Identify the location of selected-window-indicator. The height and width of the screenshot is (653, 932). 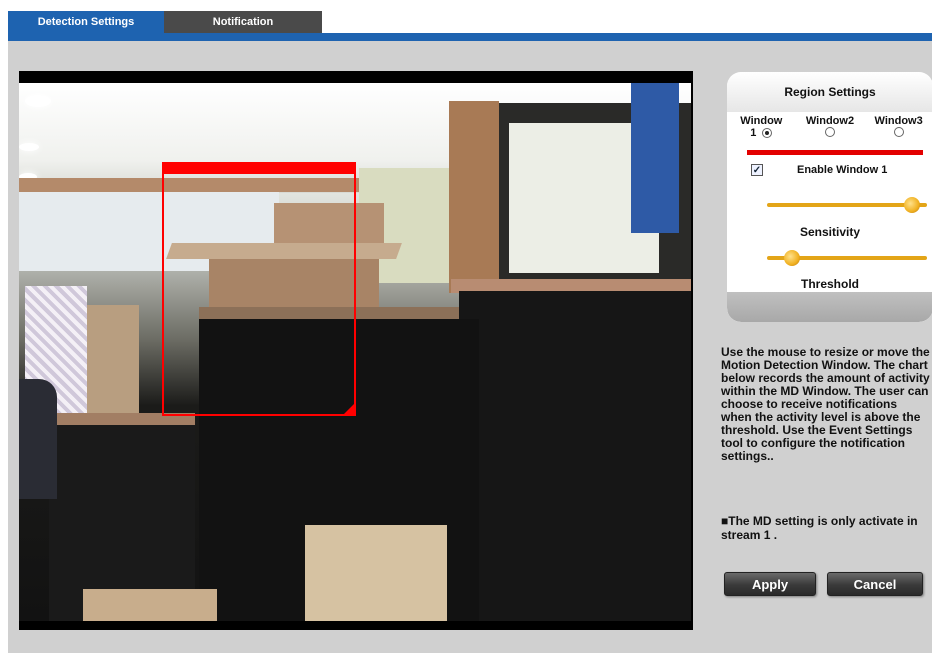
(835, 152).